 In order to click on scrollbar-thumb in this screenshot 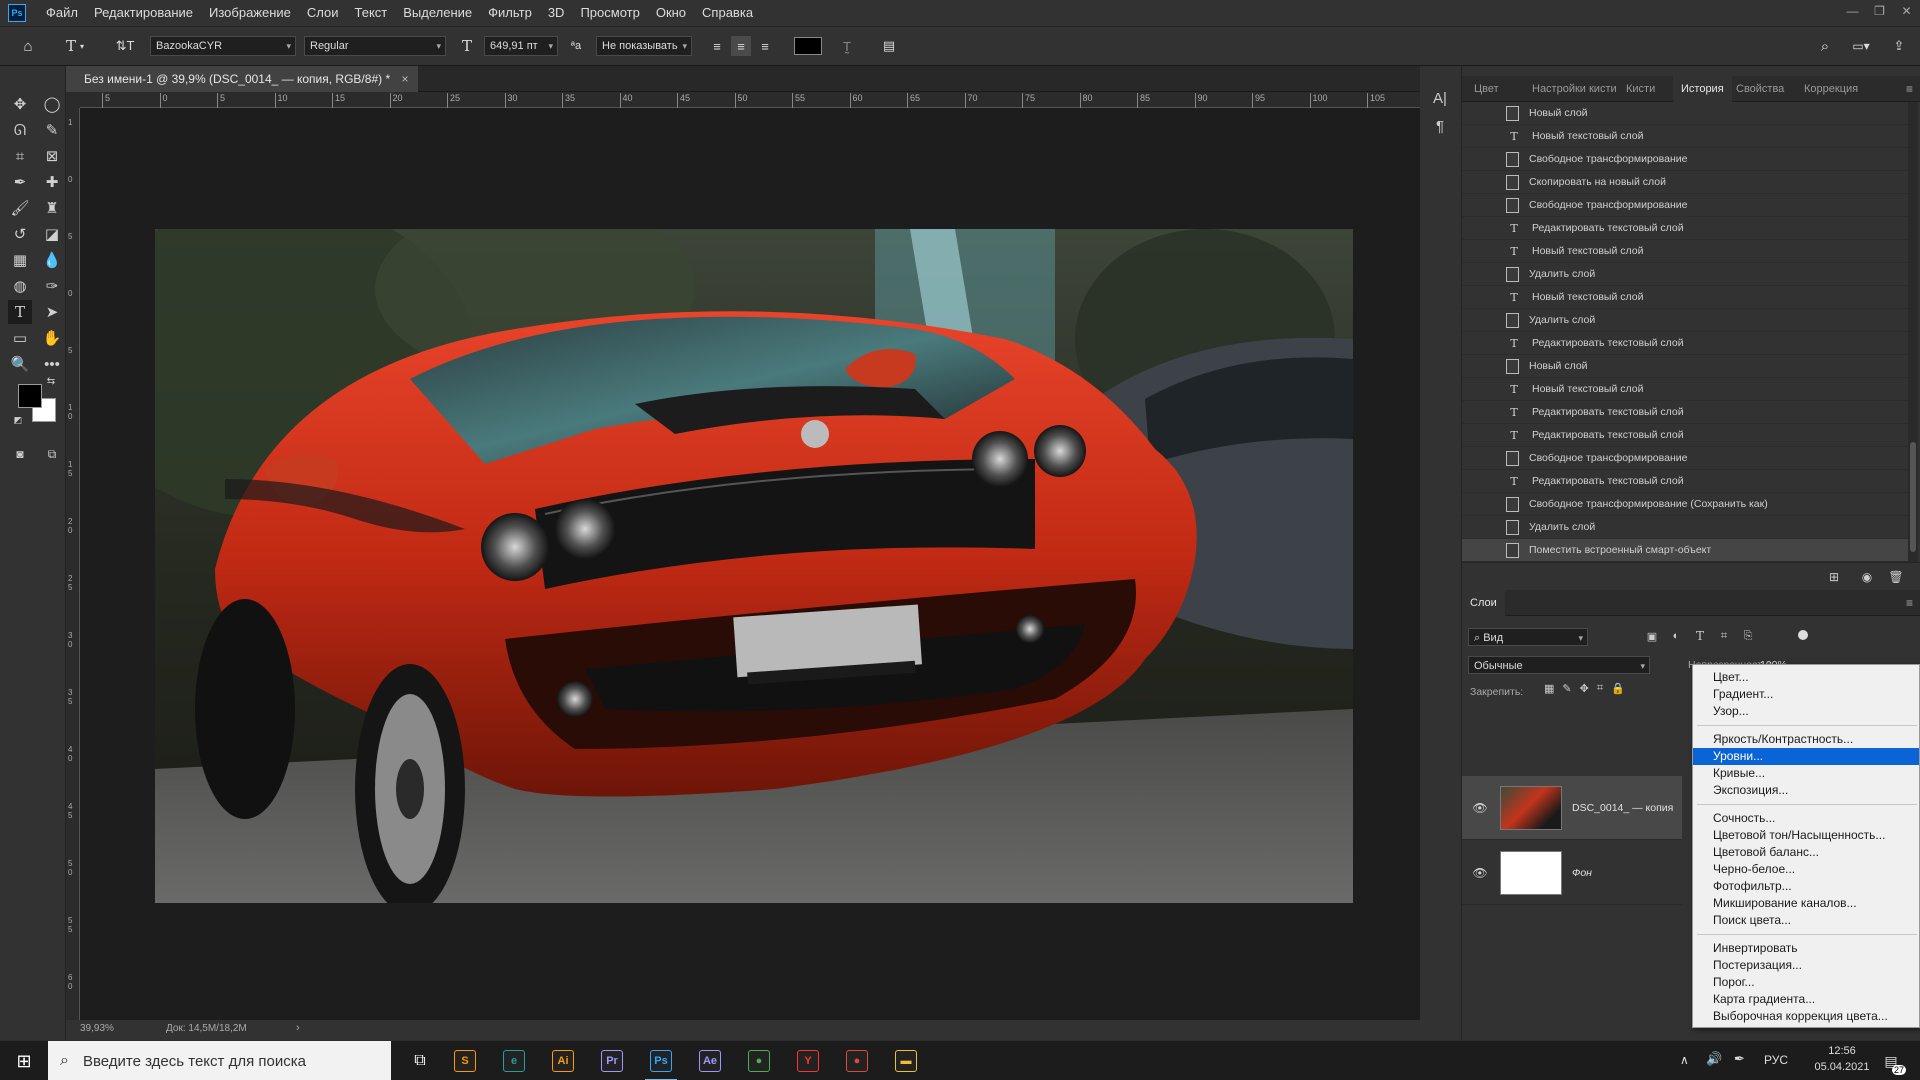, I will do `click(1913, 497)`.